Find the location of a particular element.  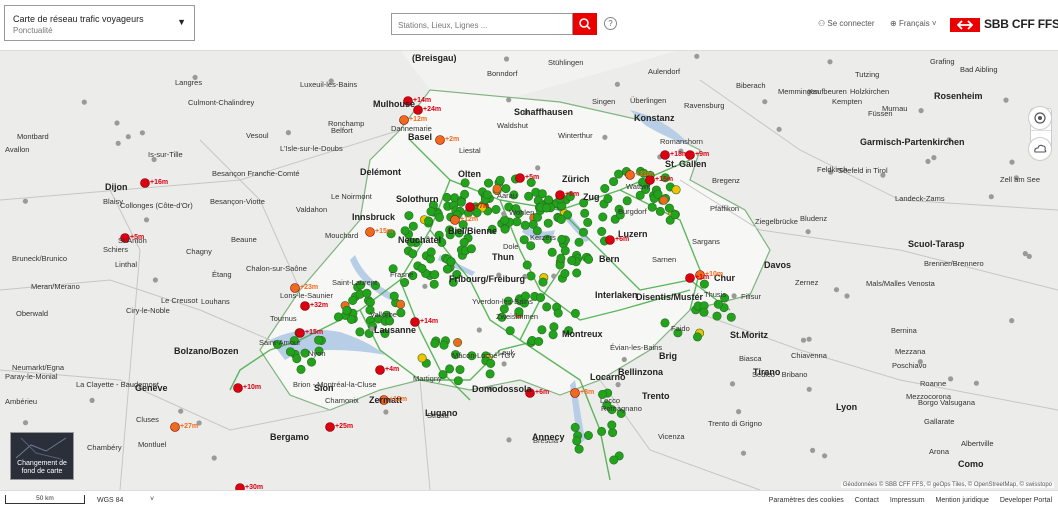

login-link: ⚇ Se connecter is located at coordinates (846, 23).